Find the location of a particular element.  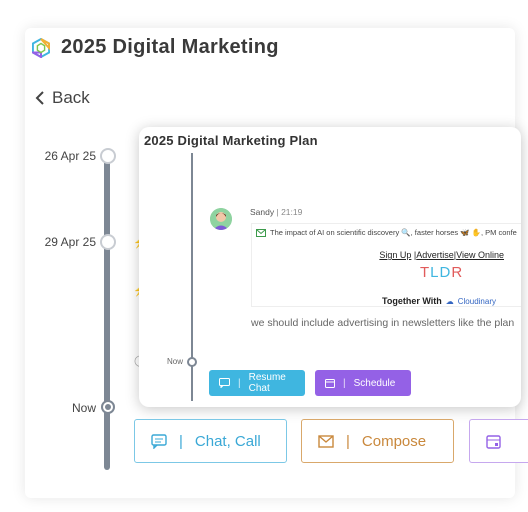

popup-title: 2025 Digital Marketing Plan is located at coordinates (231, 140).